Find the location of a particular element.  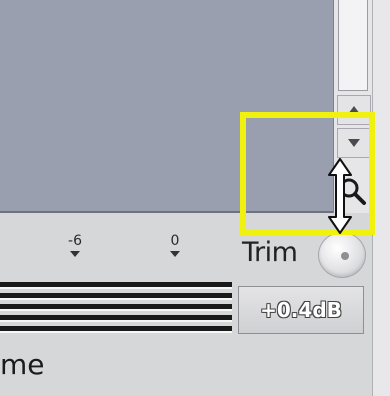

trim-knob-icon is located at coordinates (345, 256).